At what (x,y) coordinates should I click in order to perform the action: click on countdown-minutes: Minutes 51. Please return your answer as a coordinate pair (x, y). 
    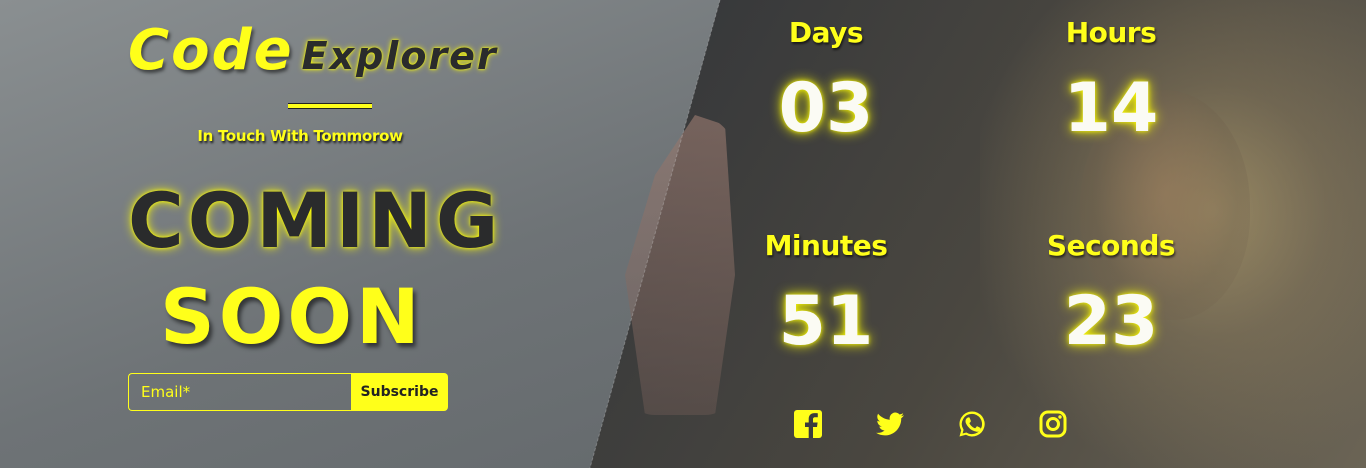
    Looking at the image, I should click on (826, 292).